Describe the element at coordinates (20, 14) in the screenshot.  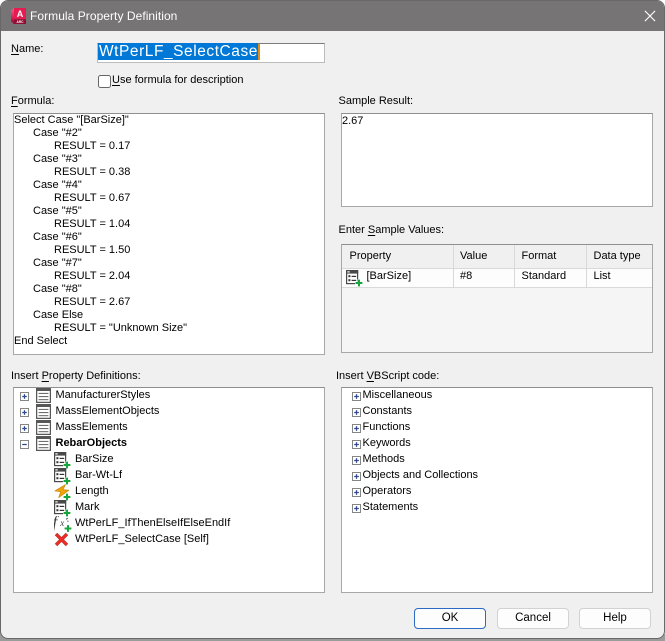
I see `svg-text: A` at that location.